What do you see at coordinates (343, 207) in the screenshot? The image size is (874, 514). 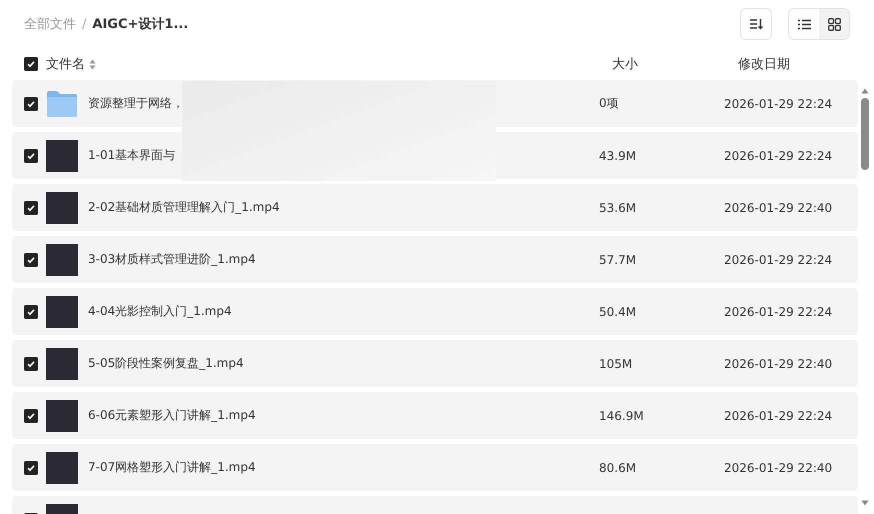 I see `file-name: 2-02基础材质管理理解入门_1.mp4` at bounding box center [343, 207].